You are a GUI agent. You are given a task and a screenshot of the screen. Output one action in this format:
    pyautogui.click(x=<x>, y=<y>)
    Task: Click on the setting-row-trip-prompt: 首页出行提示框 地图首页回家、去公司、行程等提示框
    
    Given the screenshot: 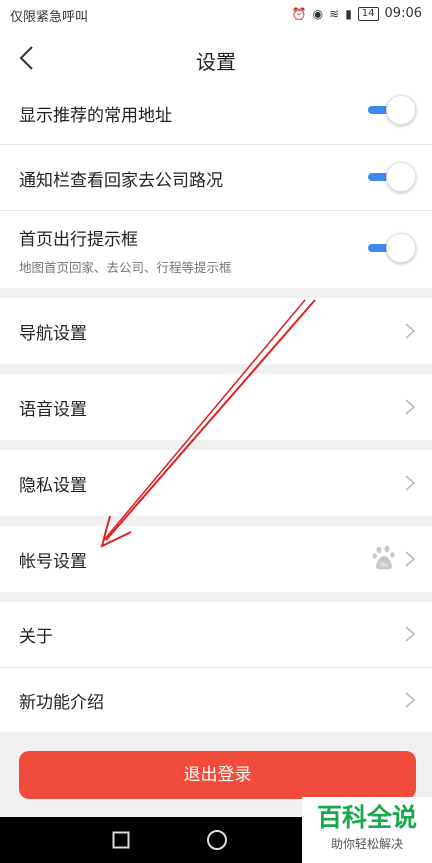 What is the action you would take?
    pyautogui.click(x=216, y=249)
    